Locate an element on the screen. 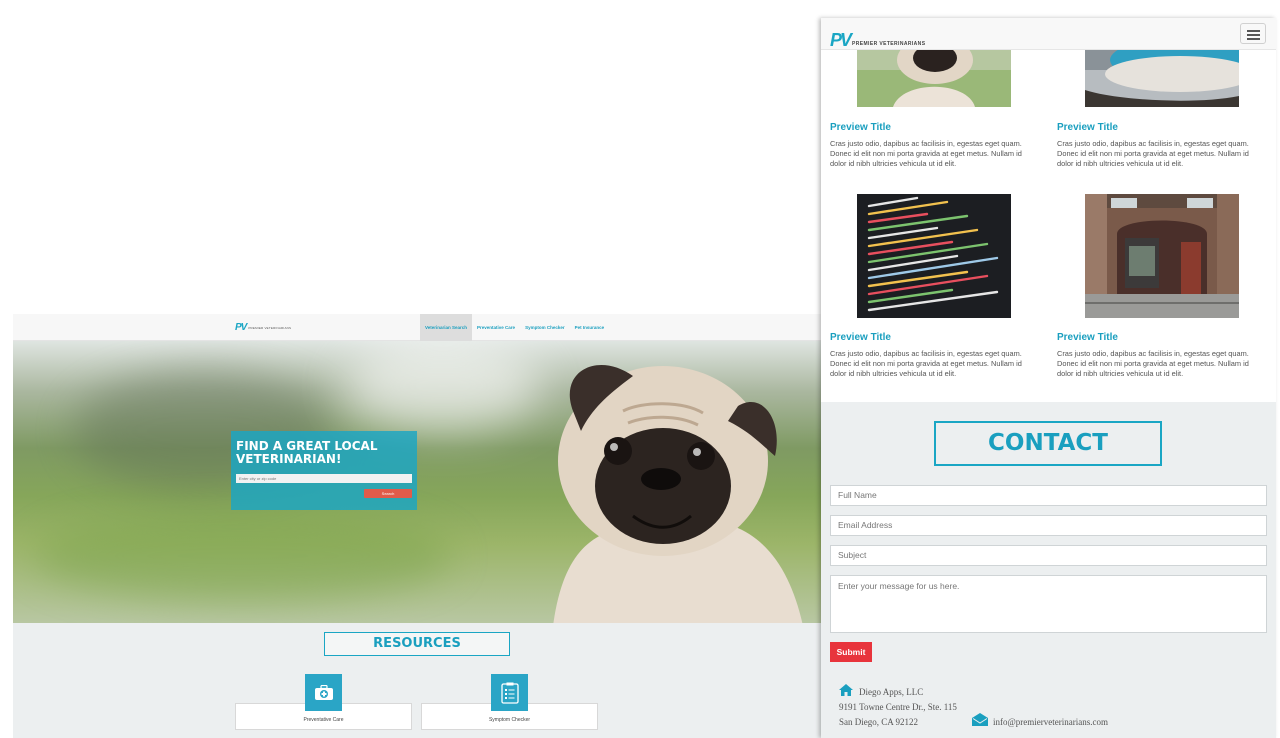  company-name: Diego Apps, LLC is located at coordinates (891, 692).